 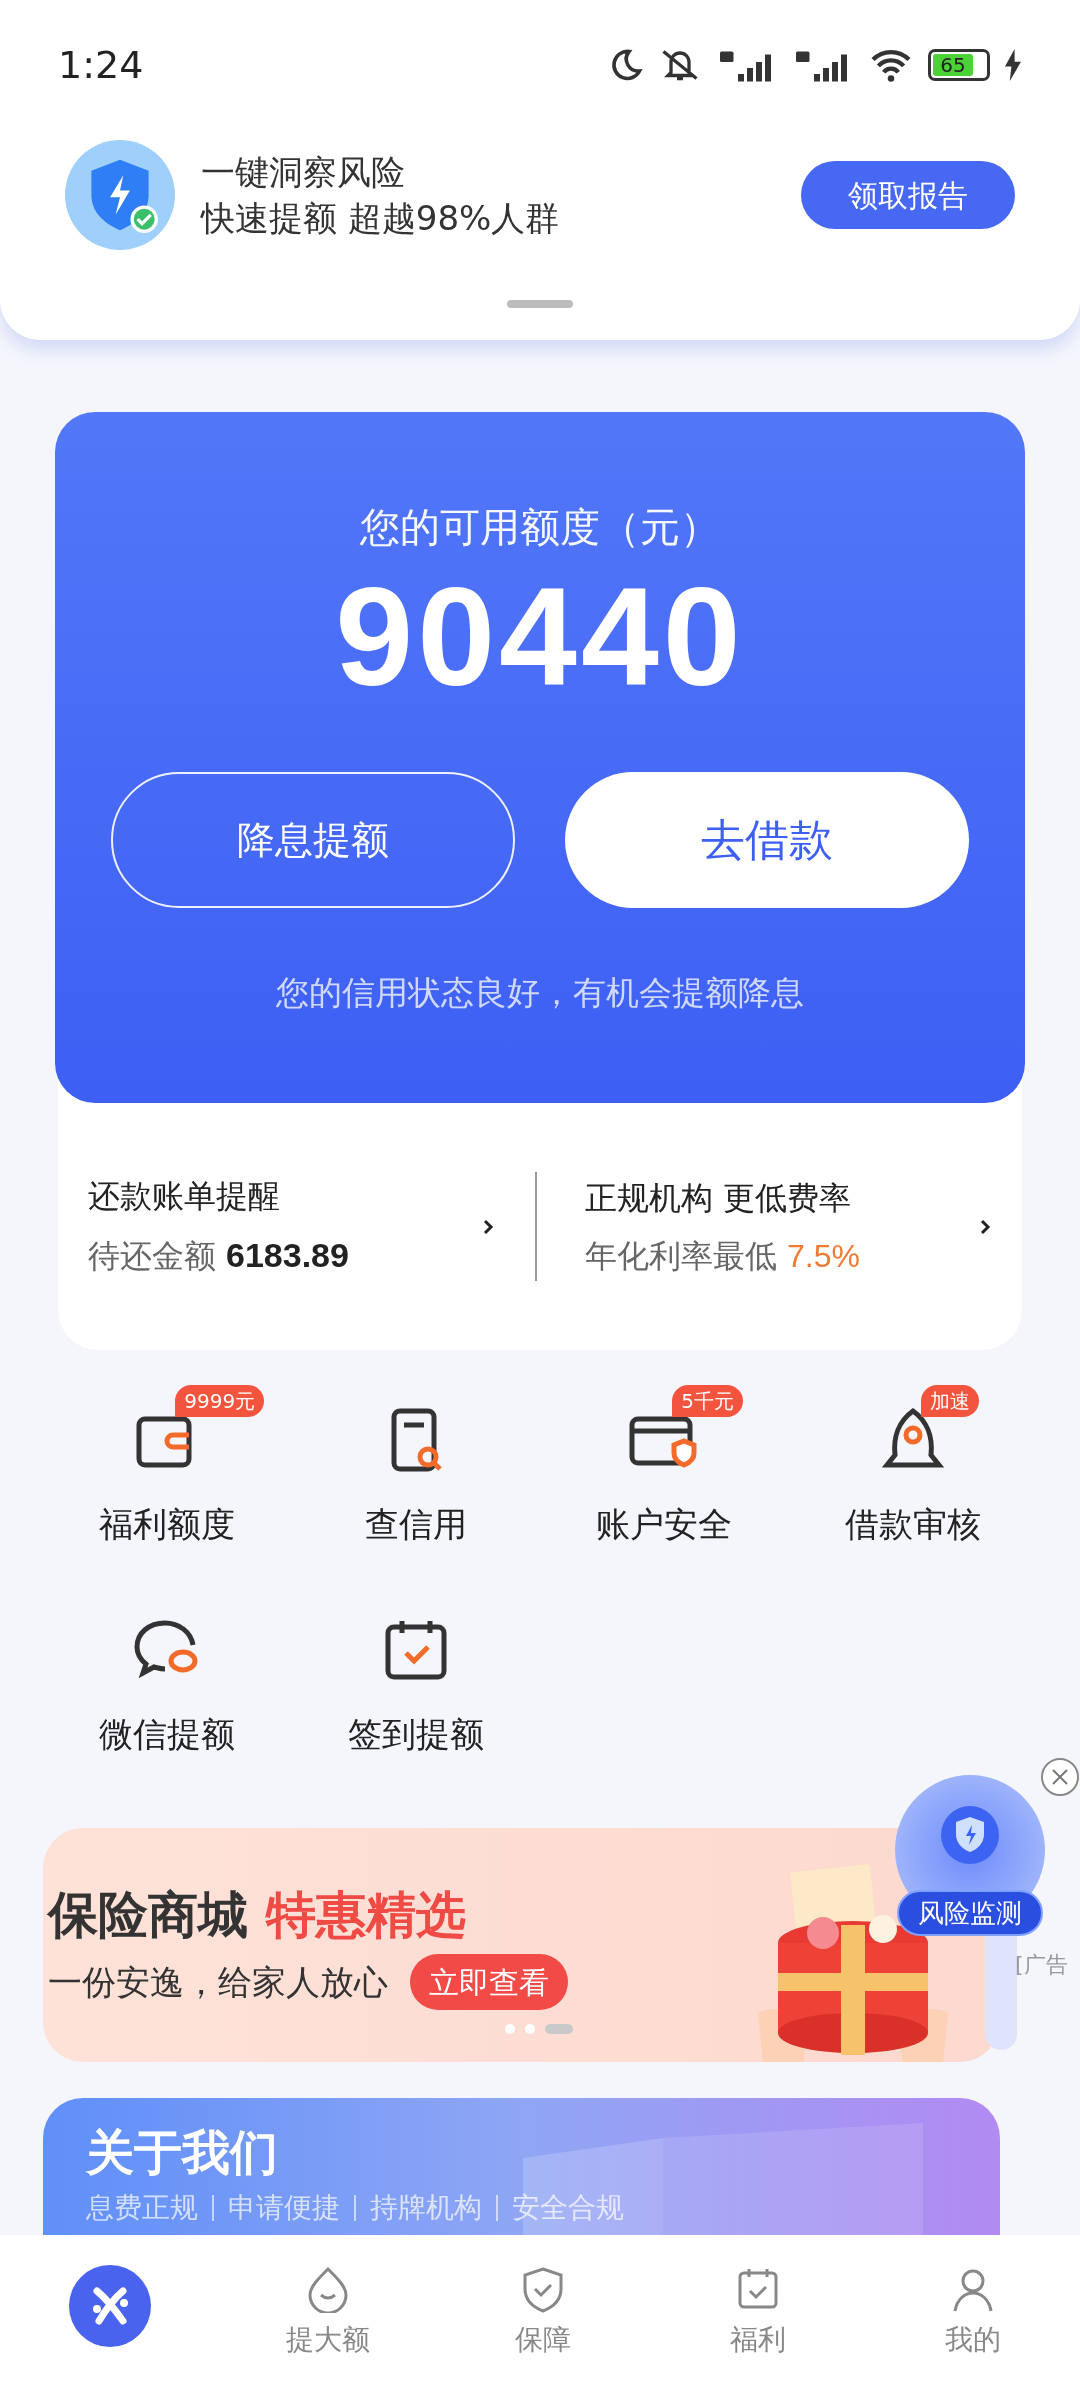 What do you see at coordinates (284, 2208) in the screenshot?
I see `about-tag: 申请便捷` at bounding box center [284, 2208].